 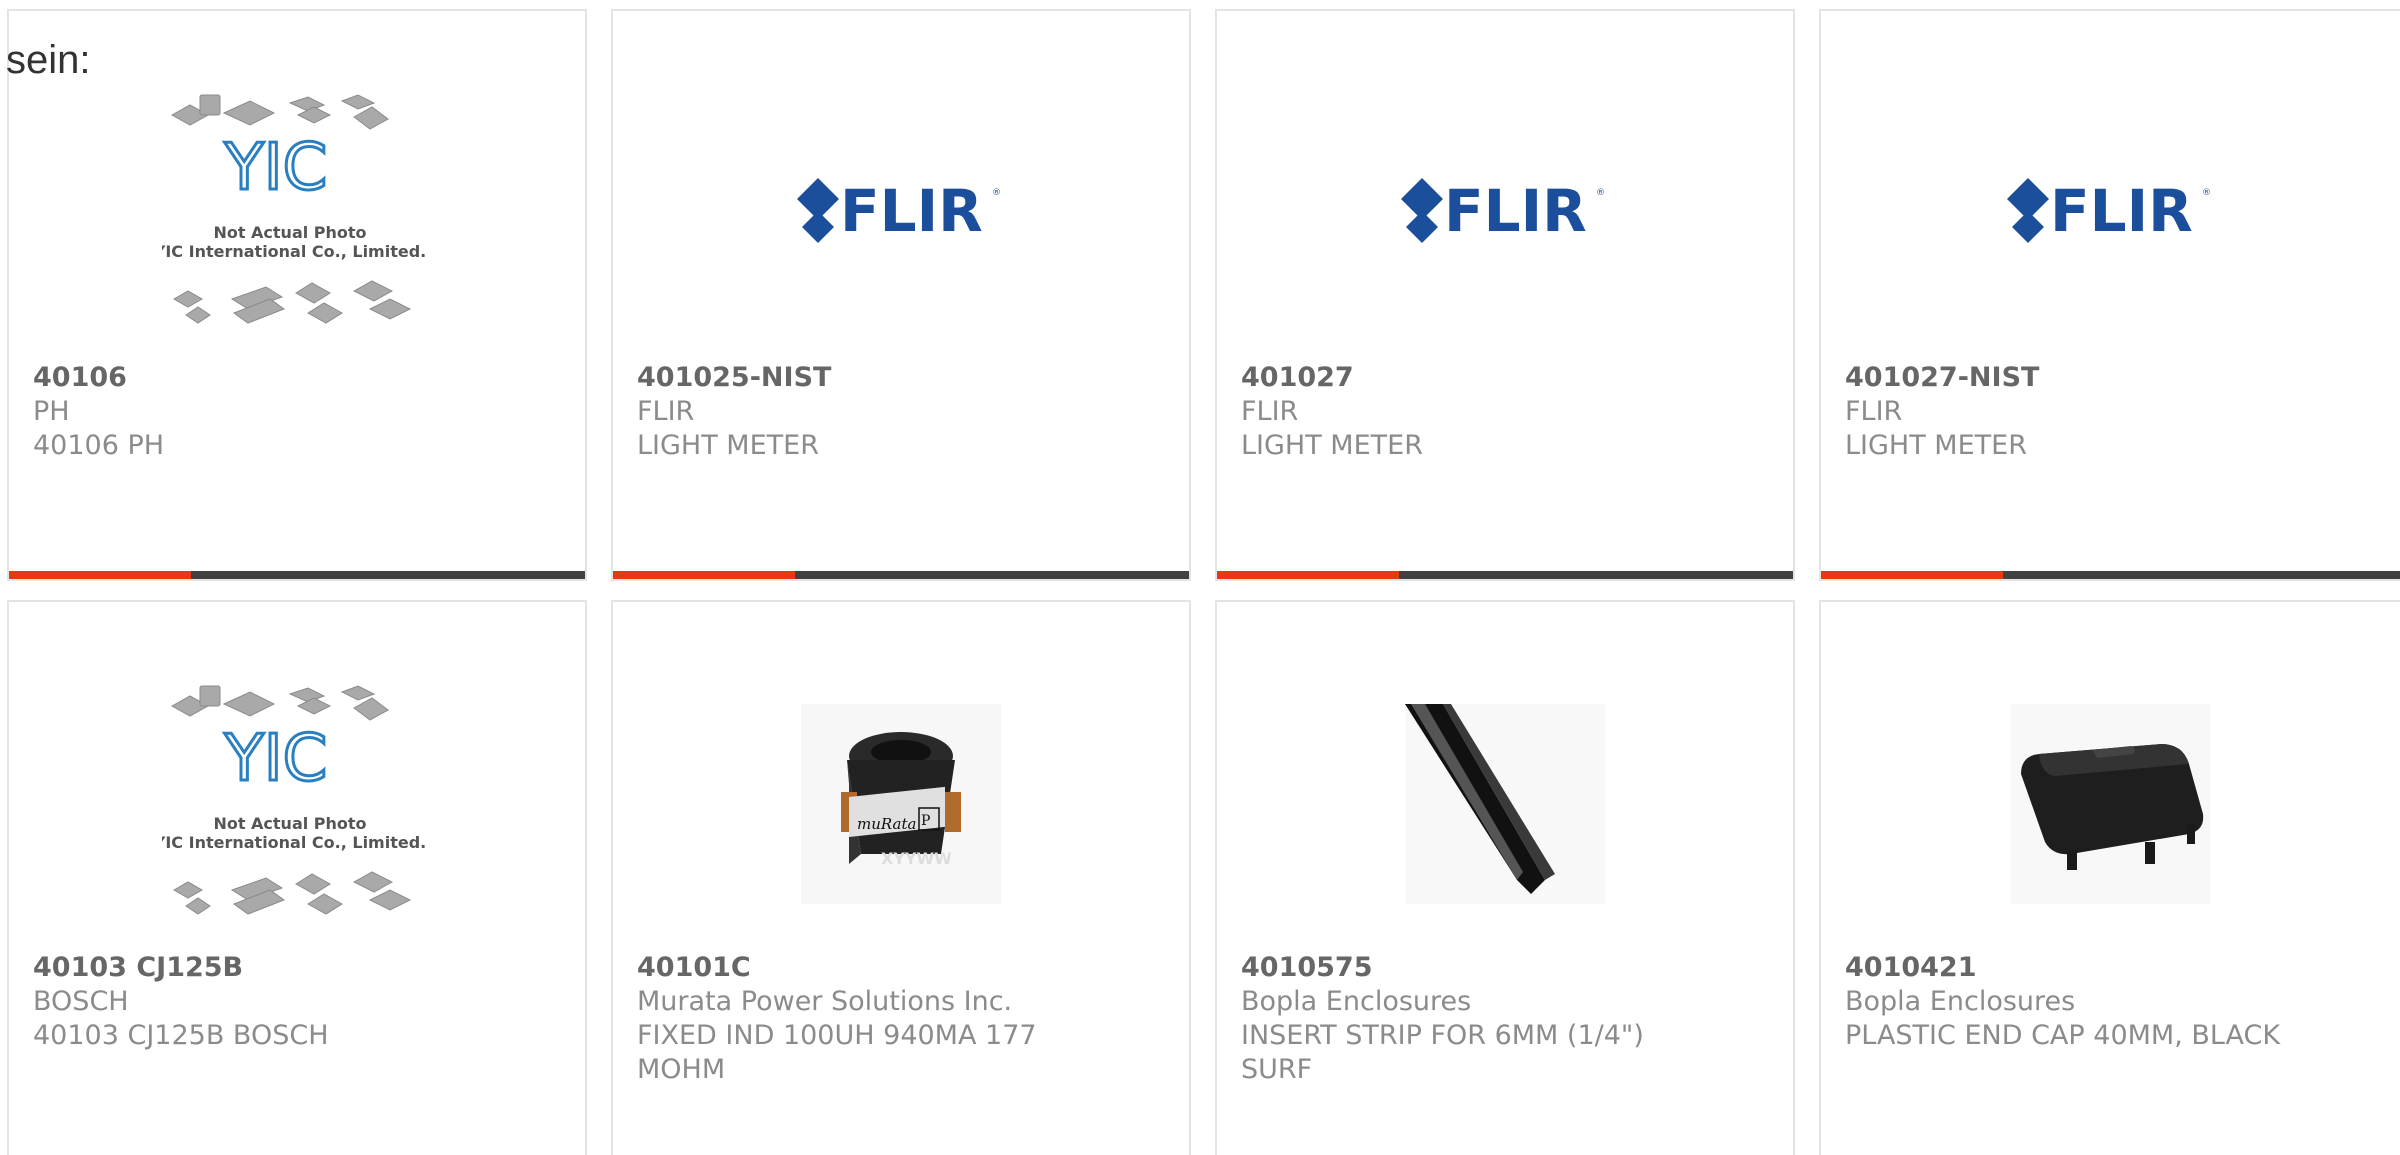 I want to click on end-cap-photo, so click(x=2110, y=804).